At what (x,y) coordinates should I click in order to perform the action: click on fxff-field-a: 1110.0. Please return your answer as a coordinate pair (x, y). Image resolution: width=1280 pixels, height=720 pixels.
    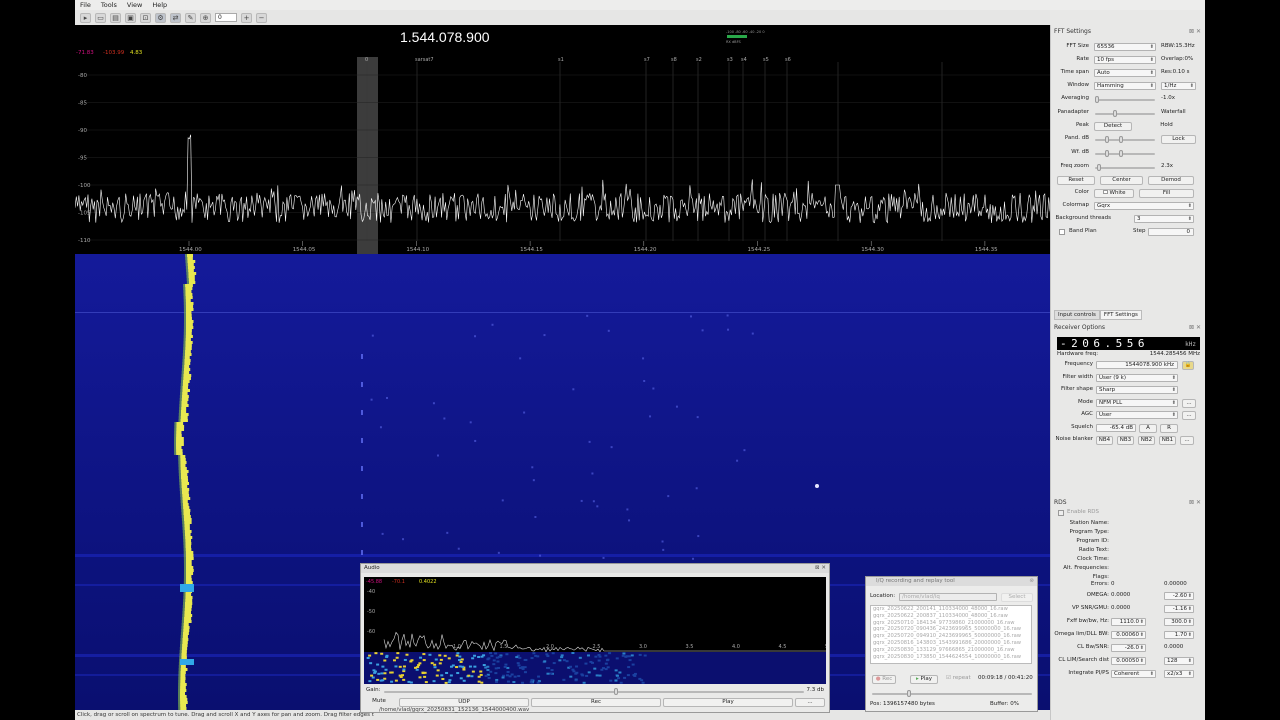
    Looking at the image, I should click on (1128, 622).